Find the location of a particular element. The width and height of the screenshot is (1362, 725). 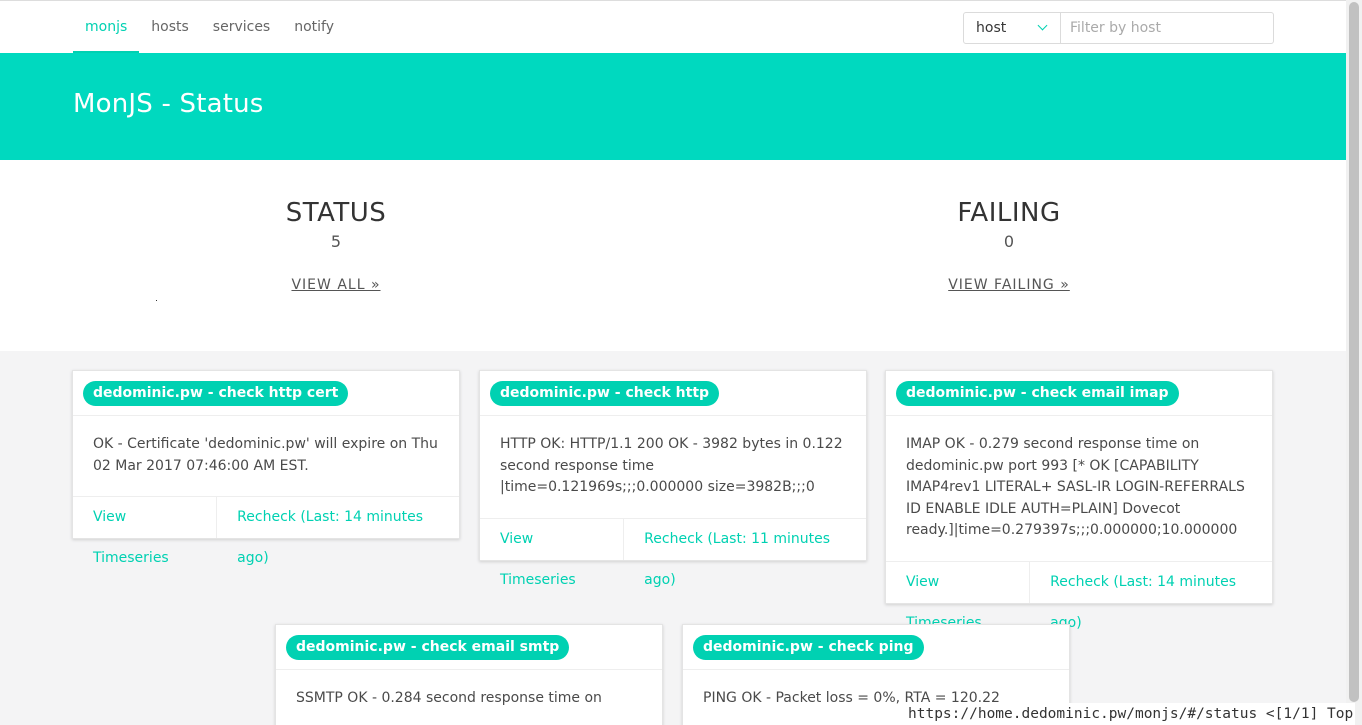

vertical-scrollbar is located at coordinates (1354, 362).